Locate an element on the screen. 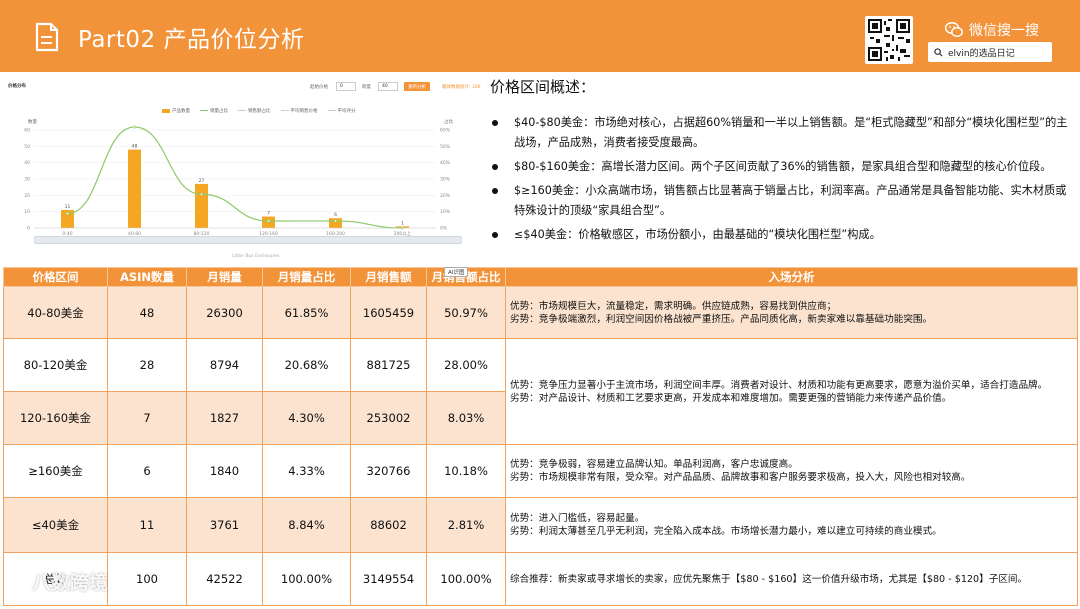 The width and height of the screenshot is (1080, 609). cell-asin: 28 is located at coordinates (147, 365).